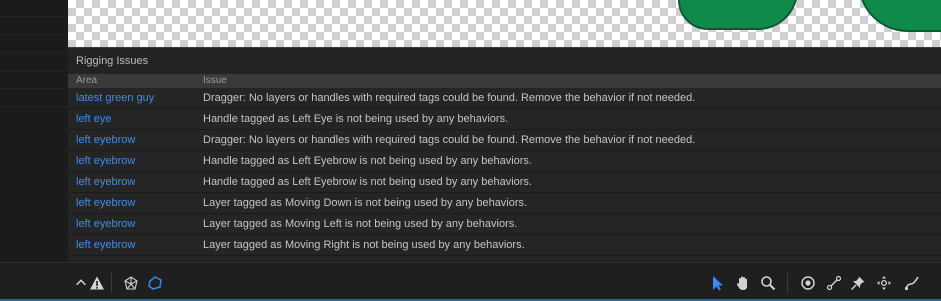 The image size is (941, 301). Describe the element at coordinates (155, 283) in the screenshot. I see `polygon-icon` at that location.